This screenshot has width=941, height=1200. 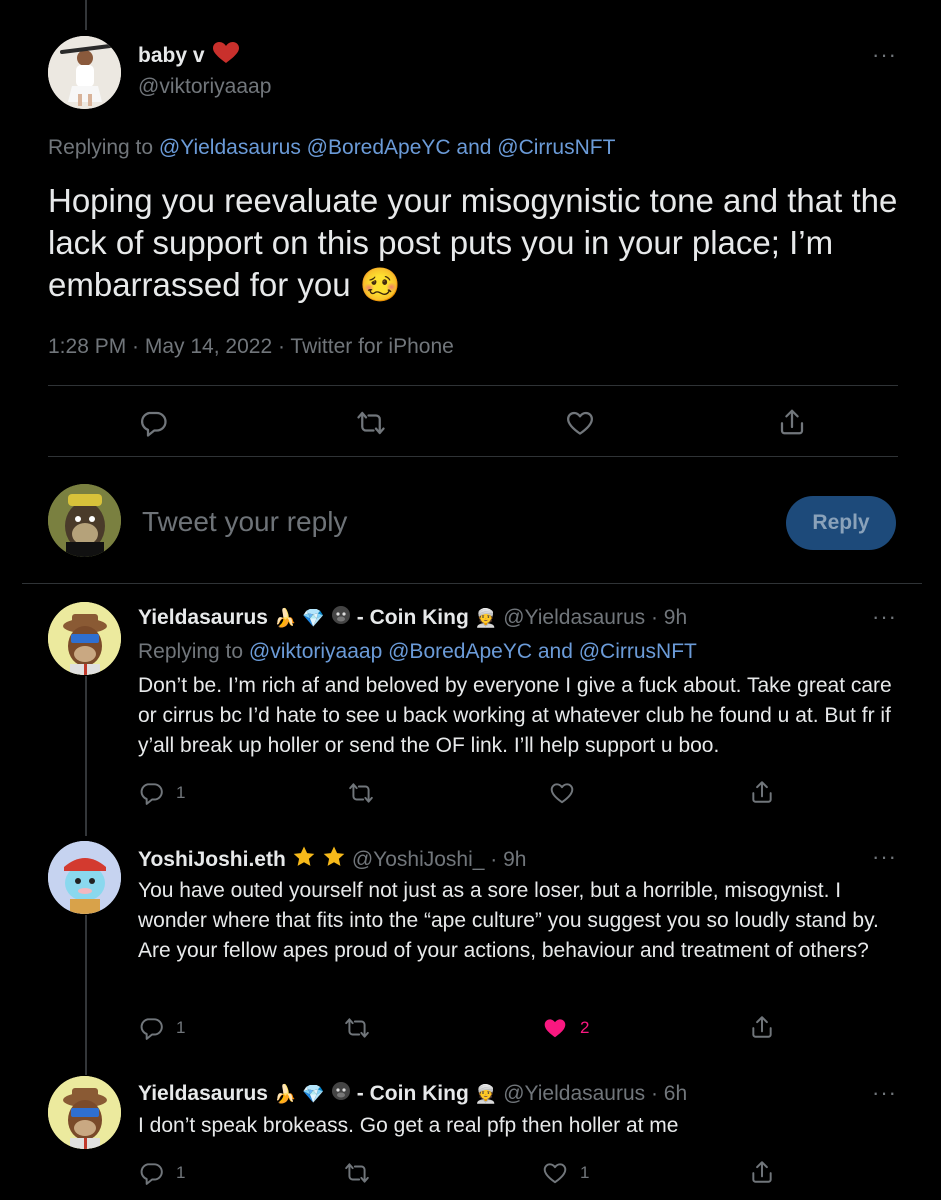 What do you see at coordinates (86, 756) in the screenshot?
I see `thread-line-reply1` at bounding box center [86, 756].